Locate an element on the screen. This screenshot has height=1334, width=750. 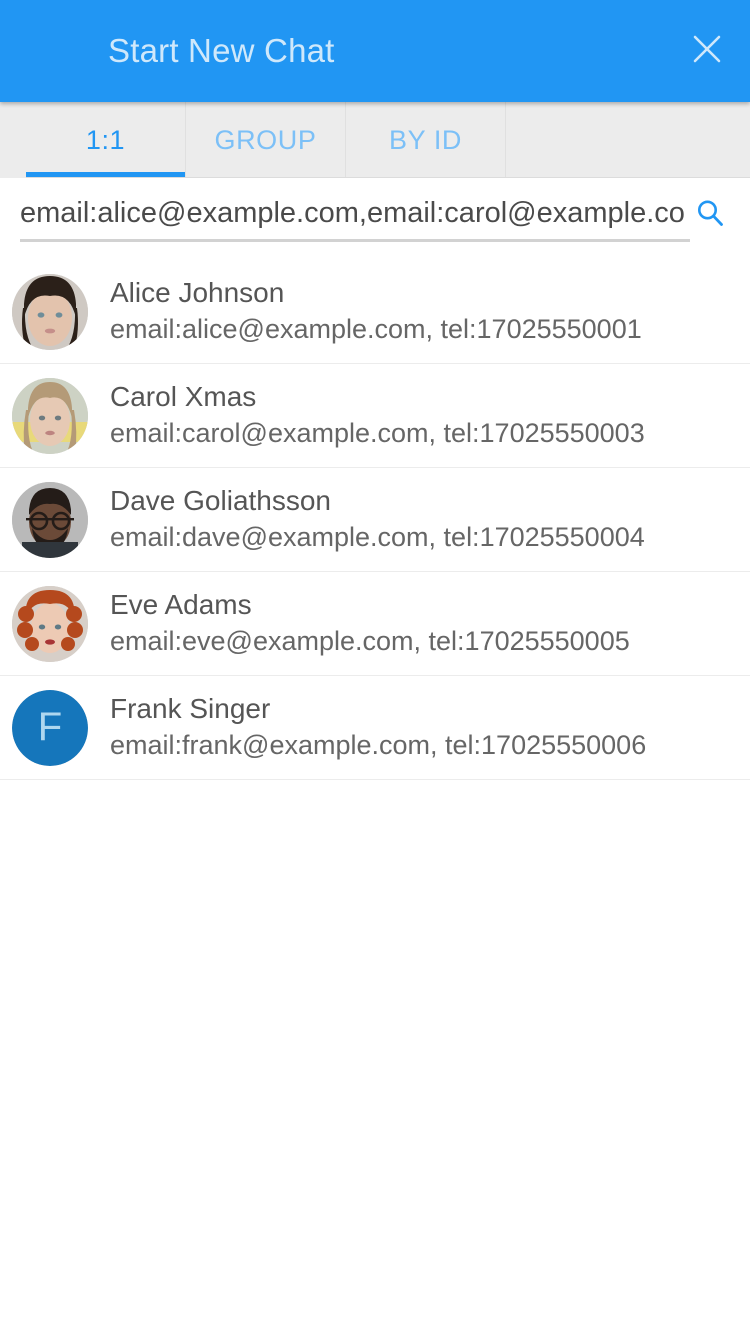
tab-group: GROUP is located at coordinates (266, 140).